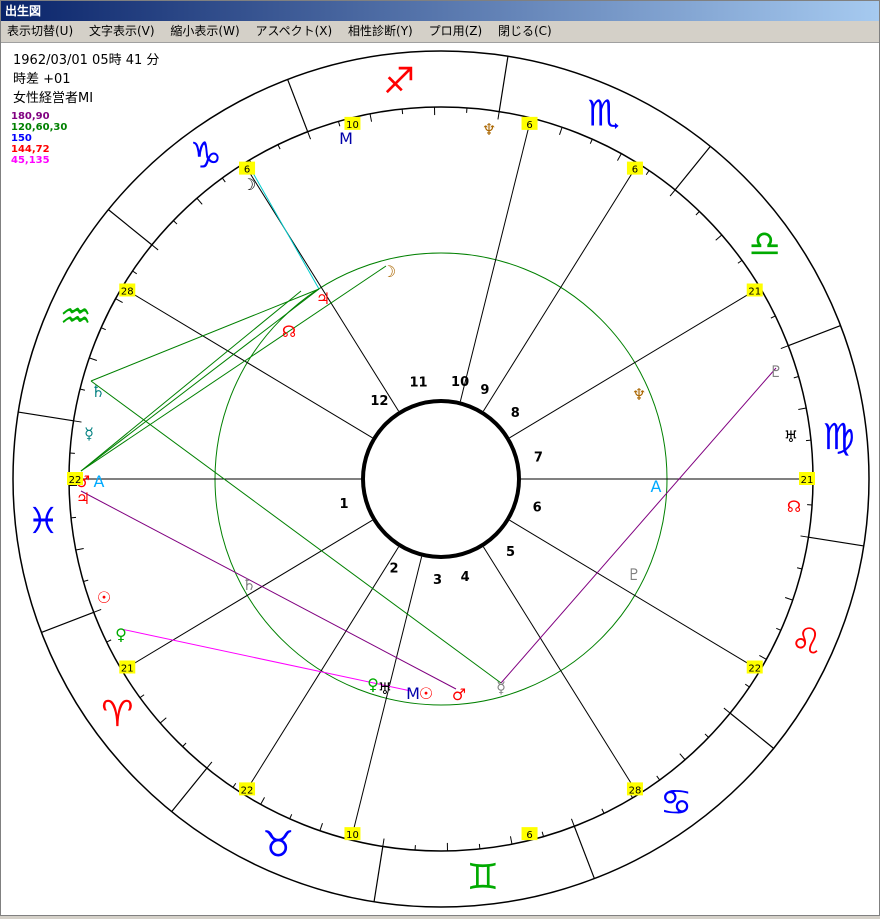 This screenshot has width=880, height=919. I want to click on center-circle, so click(441, 479).